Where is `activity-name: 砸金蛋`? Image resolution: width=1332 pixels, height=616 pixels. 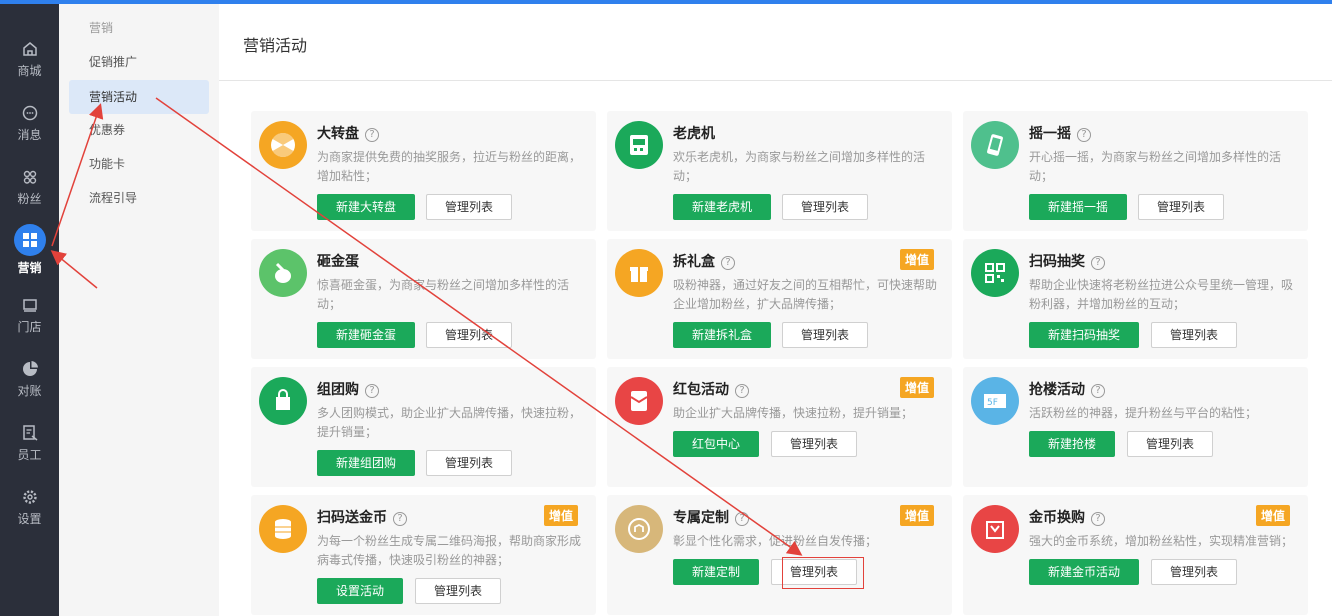 activity-name: 砸金蛋 is located at coordinates (338, 262).